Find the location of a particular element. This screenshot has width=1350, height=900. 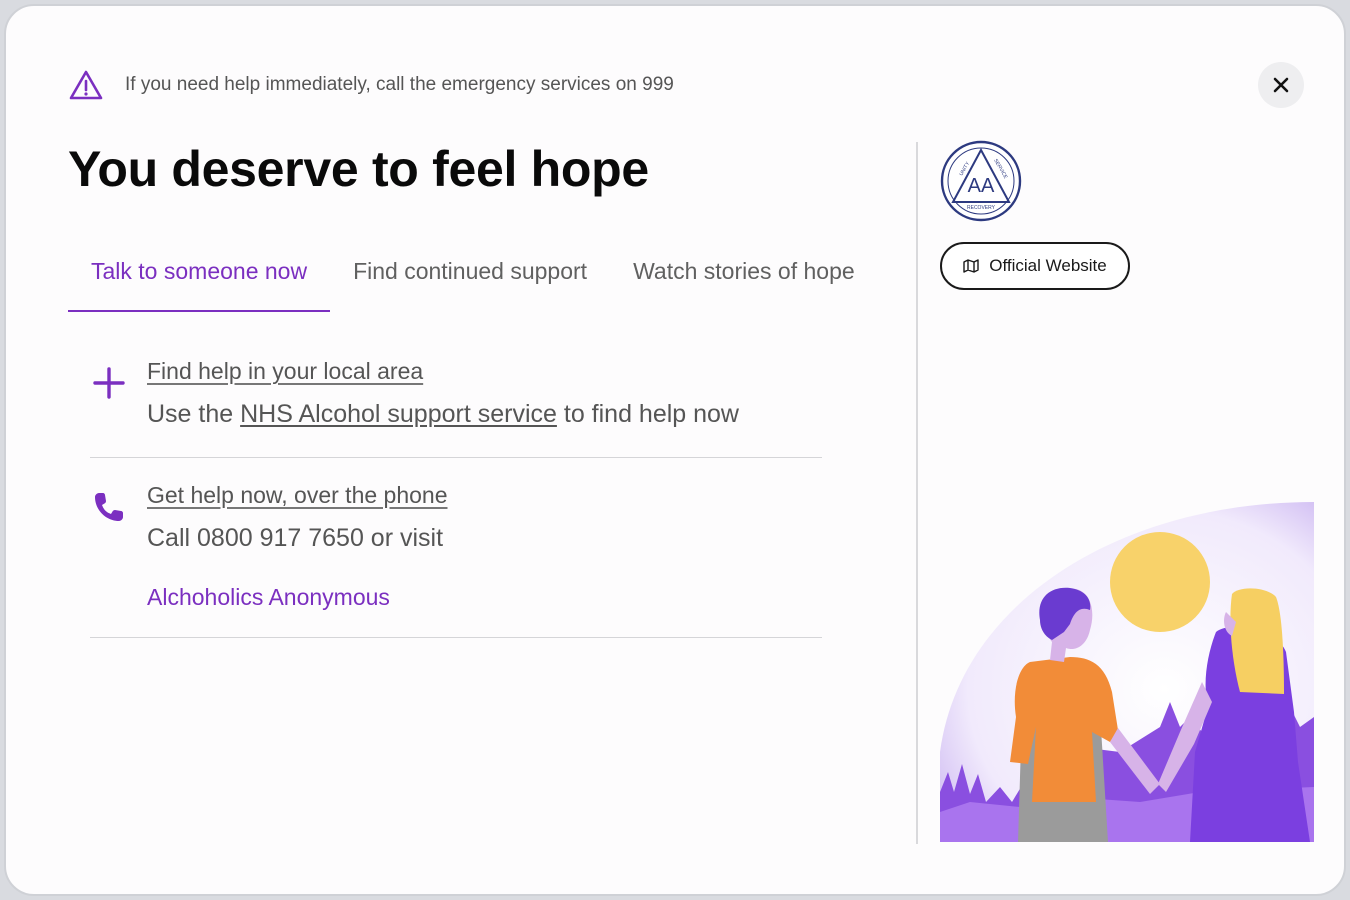

close-button is located at coordinates (1281, 85).